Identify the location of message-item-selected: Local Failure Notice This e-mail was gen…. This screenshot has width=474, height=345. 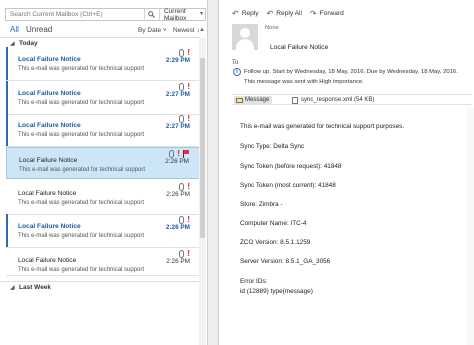
(105, 163).